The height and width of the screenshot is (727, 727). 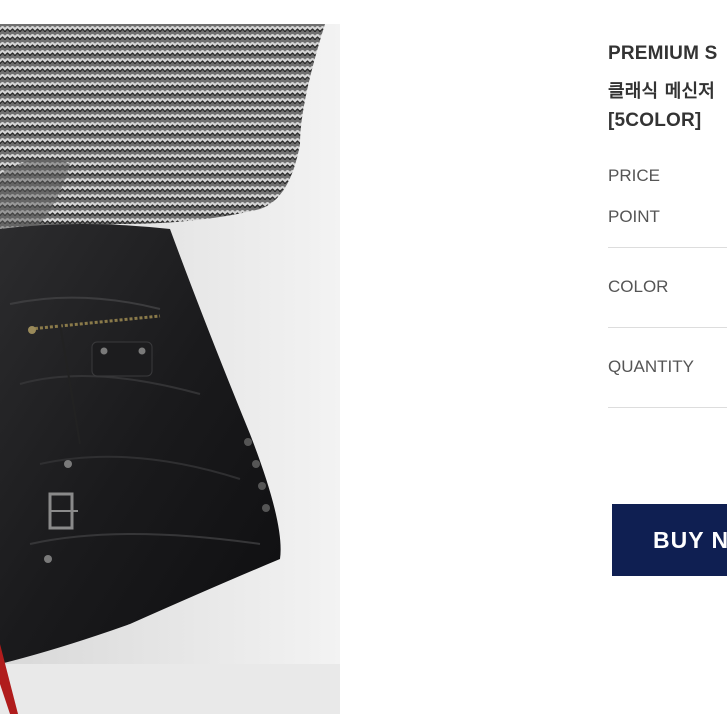 What do you see at coordinates (669, 540) in the screenshot?
I see `buy-now-button: BUY N` at bounding box center [669, 540].